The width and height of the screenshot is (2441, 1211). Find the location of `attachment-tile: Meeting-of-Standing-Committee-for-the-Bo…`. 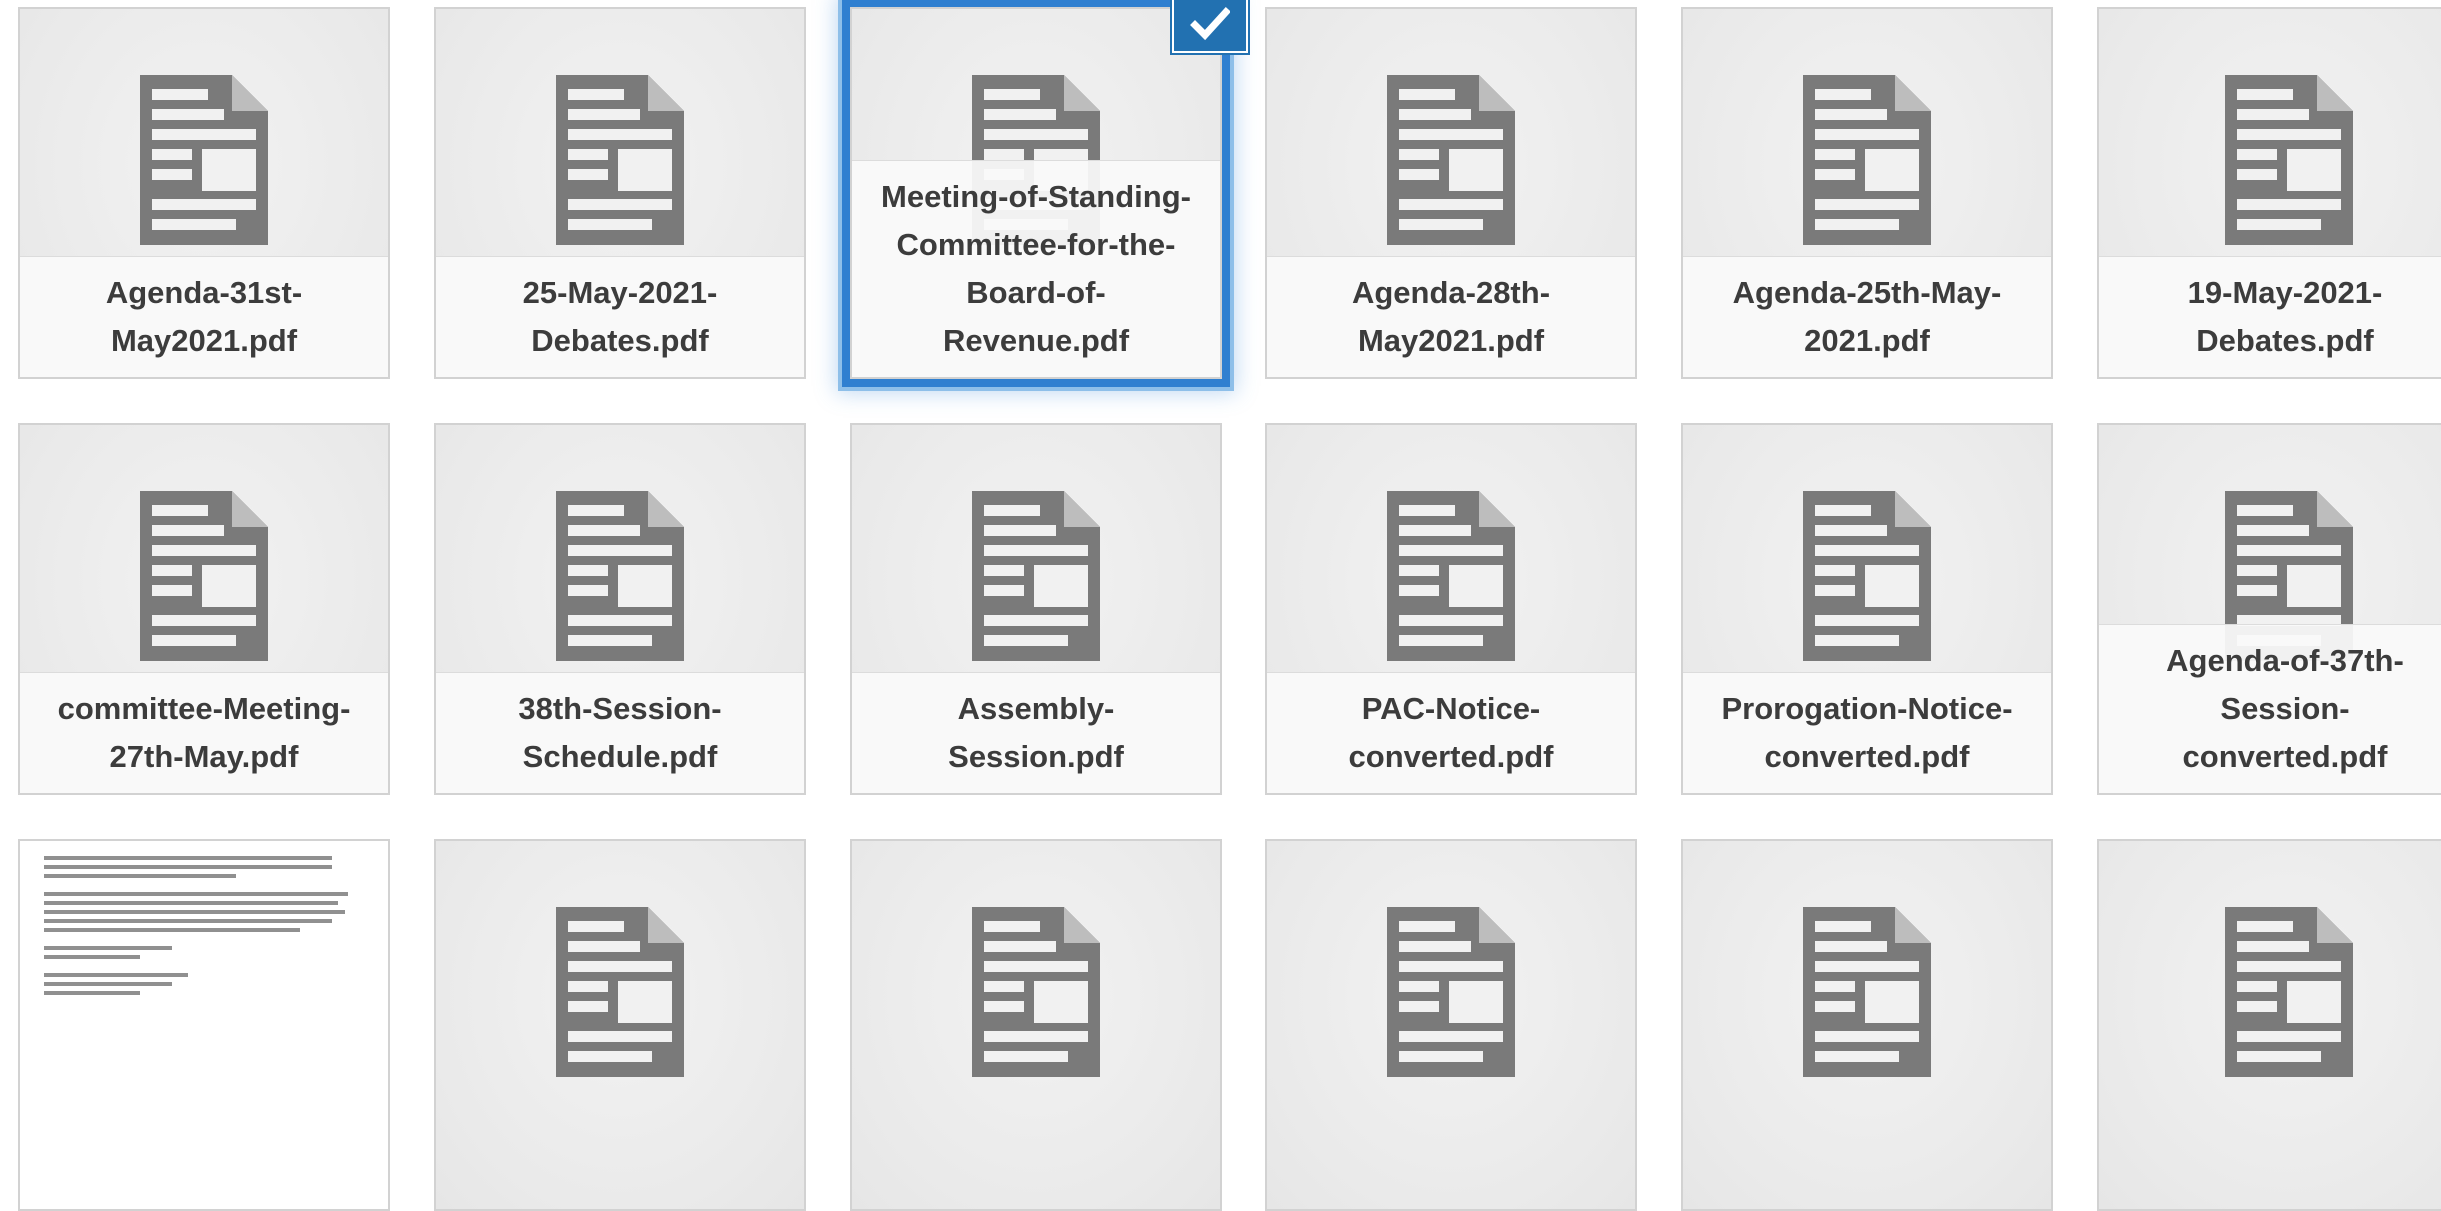

attachment-tile: Meeting-of-Standing-Committee-for-the-Bo… is located at coordinates (1036, 193).